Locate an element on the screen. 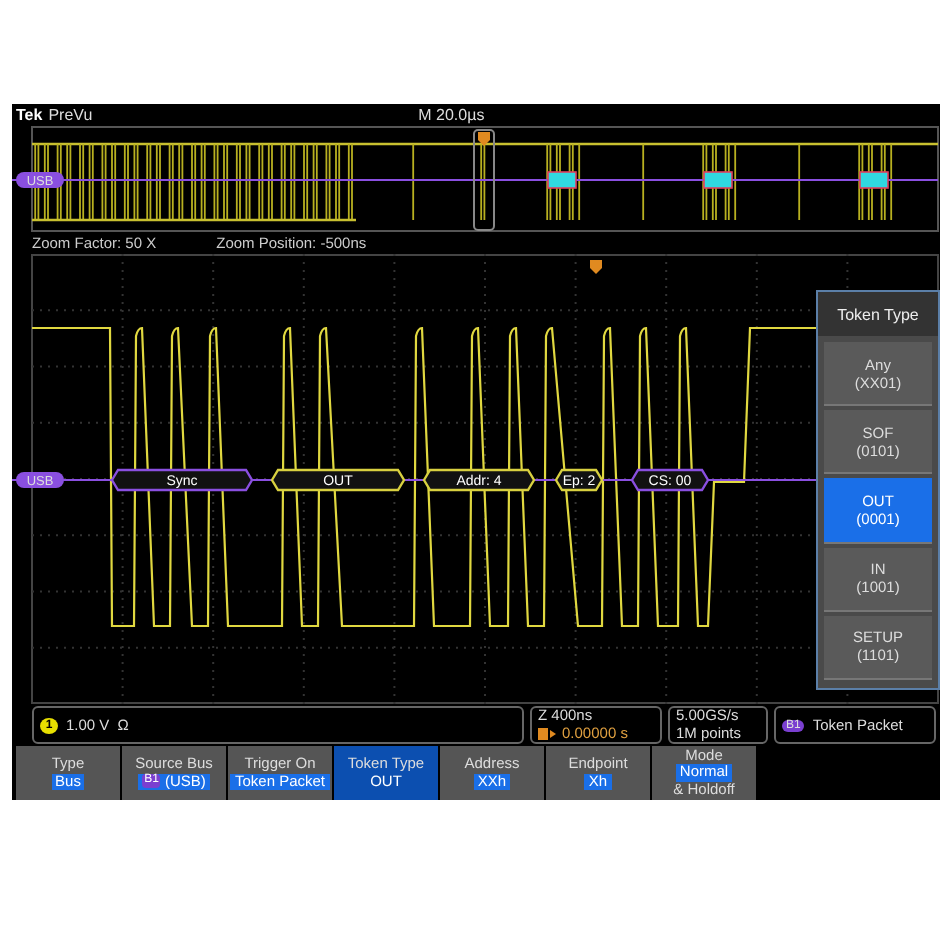 The width and height of the screenshot is (948, 948). trigger-position-icon is located at coordinates (548, 733).